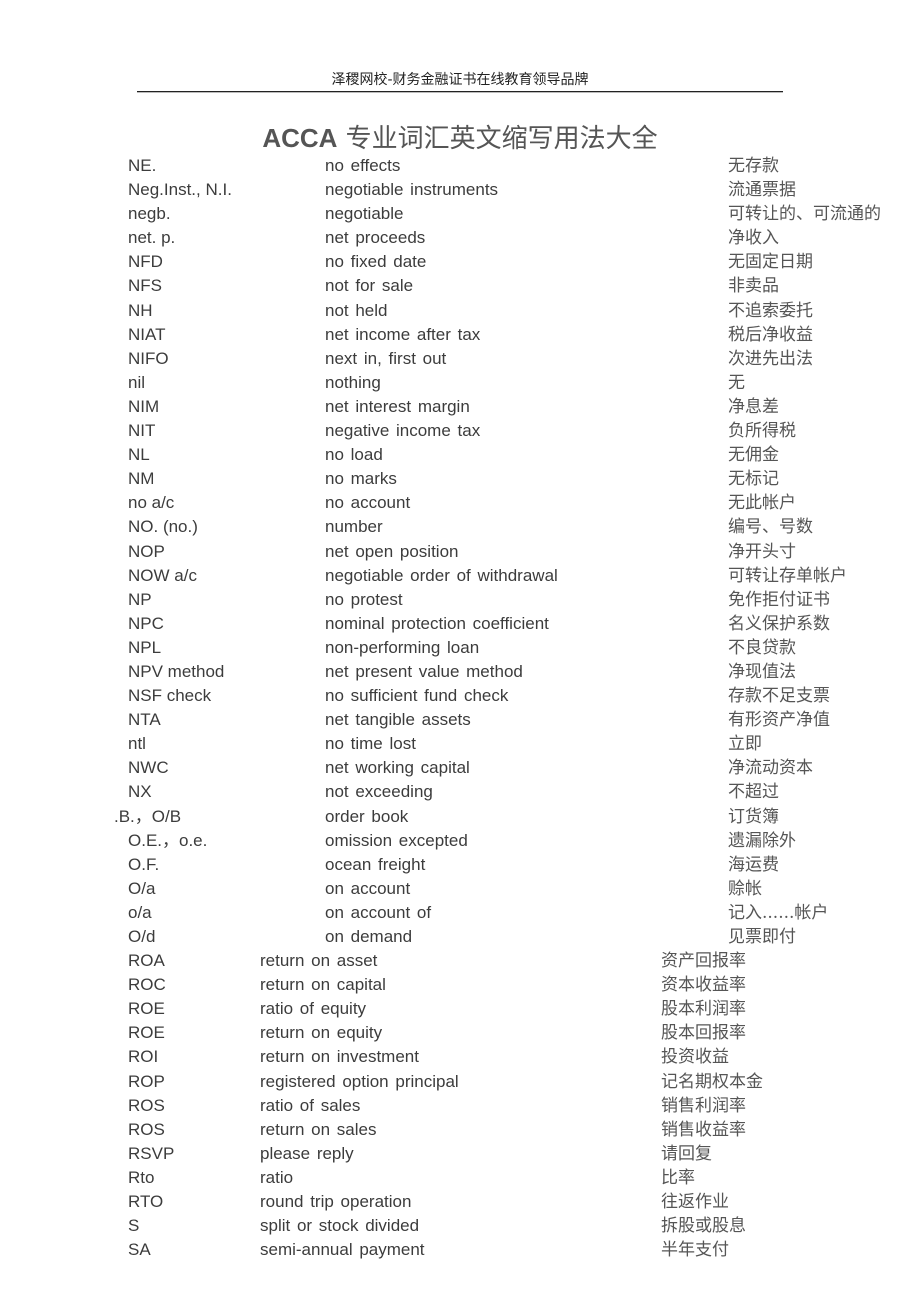  Describe the element at coordinates (375, 864) in the screenshot. I see `english-term: ocean freight` at that location.